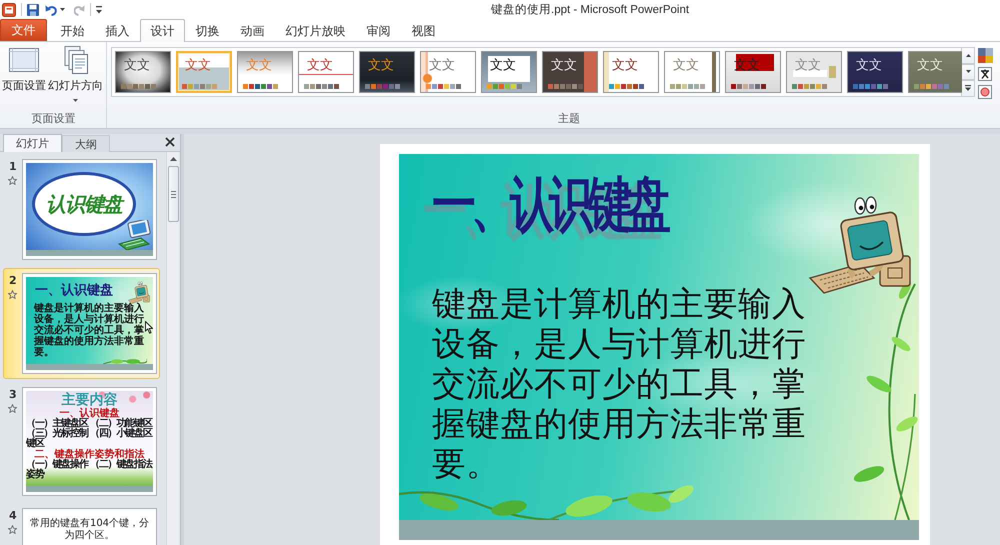 This screenshot has height=545, width=1000. I want to click on gallery-down-button, so click(968, 72).